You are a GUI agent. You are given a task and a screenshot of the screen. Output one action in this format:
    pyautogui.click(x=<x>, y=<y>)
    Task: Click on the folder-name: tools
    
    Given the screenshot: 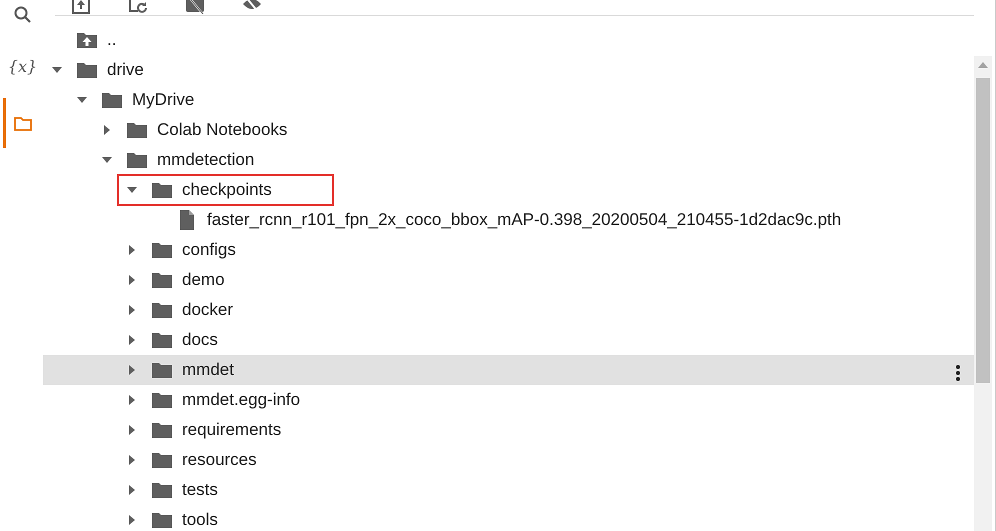 What is the action you would take?
    pyautogui.click(x=200, y=519)
    